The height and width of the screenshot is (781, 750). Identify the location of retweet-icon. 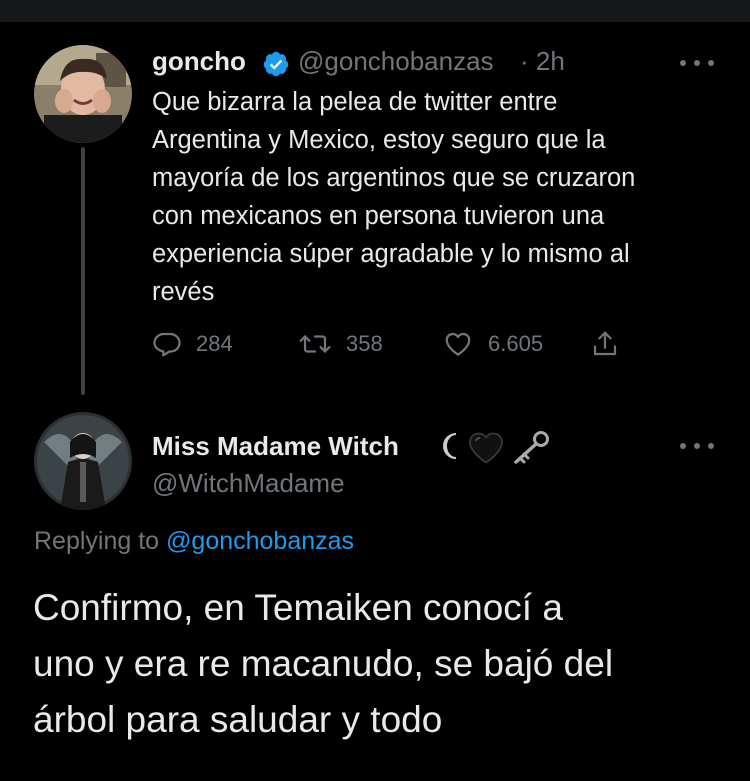
(315, 344).